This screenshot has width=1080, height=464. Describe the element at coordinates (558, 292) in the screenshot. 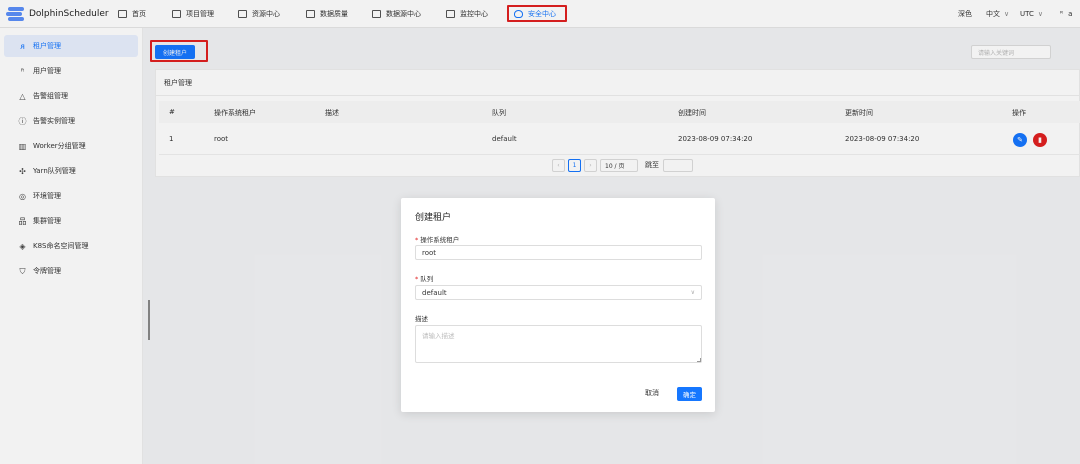

I see `queue-select: default ∨` at that location.